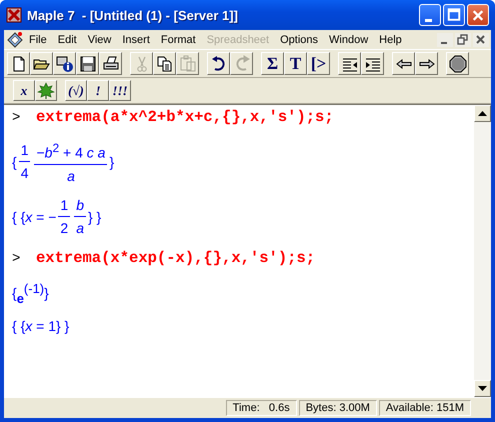 This screenshot has width=495, height=422. What do you see at coordinates (100, 40) in the screenshot?
I see `menu-item: View` at bounding box center [100, 40].